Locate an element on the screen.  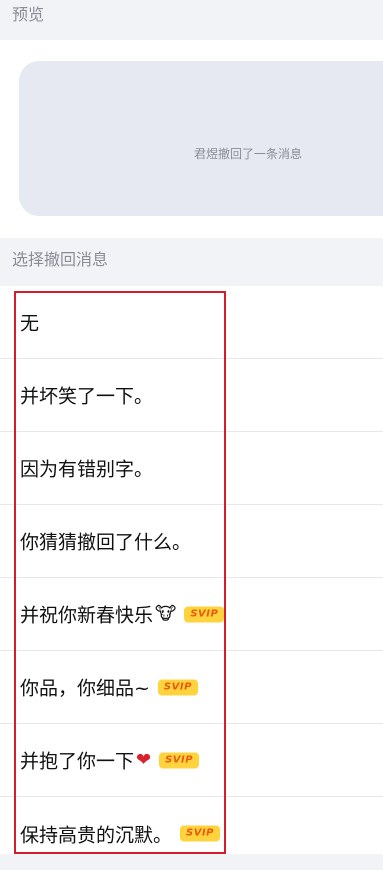
option-label: 你品，你细品~ is located at coordinates (85, 688).